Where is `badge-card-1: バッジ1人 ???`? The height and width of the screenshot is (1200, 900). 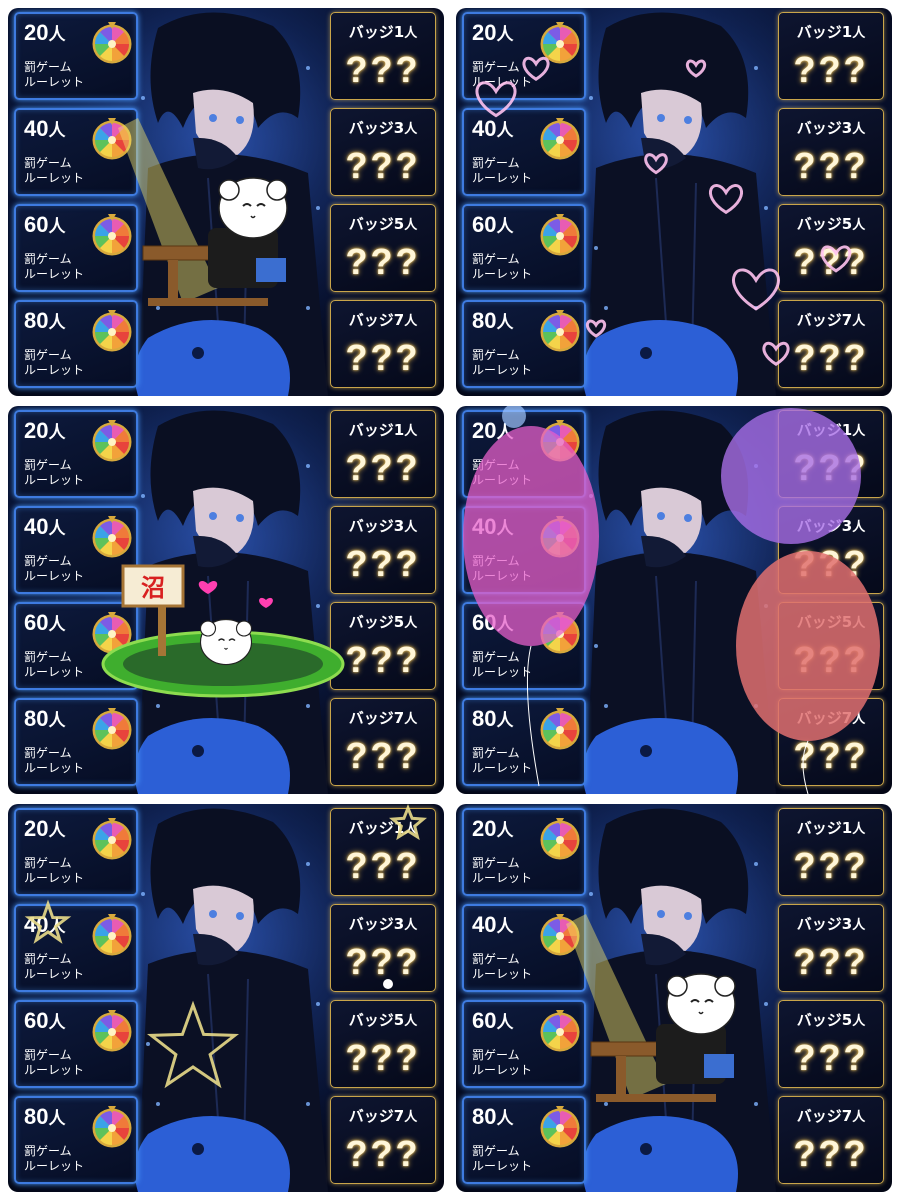 badge-card-1: バッジ1人 ??? is located at coordinates (383, 56).